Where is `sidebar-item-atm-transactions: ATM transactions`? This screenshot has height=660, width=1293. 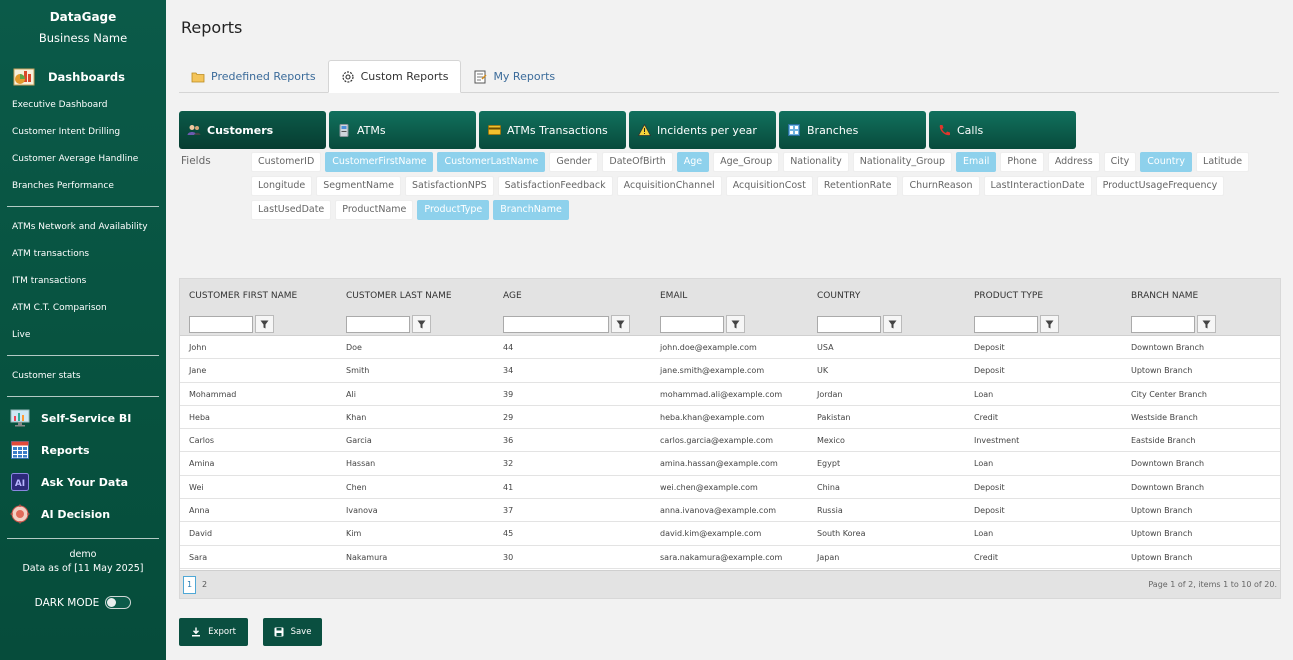 sidebar-item-atm-transactions: ATM transactions is located at coordinates (83, 254).